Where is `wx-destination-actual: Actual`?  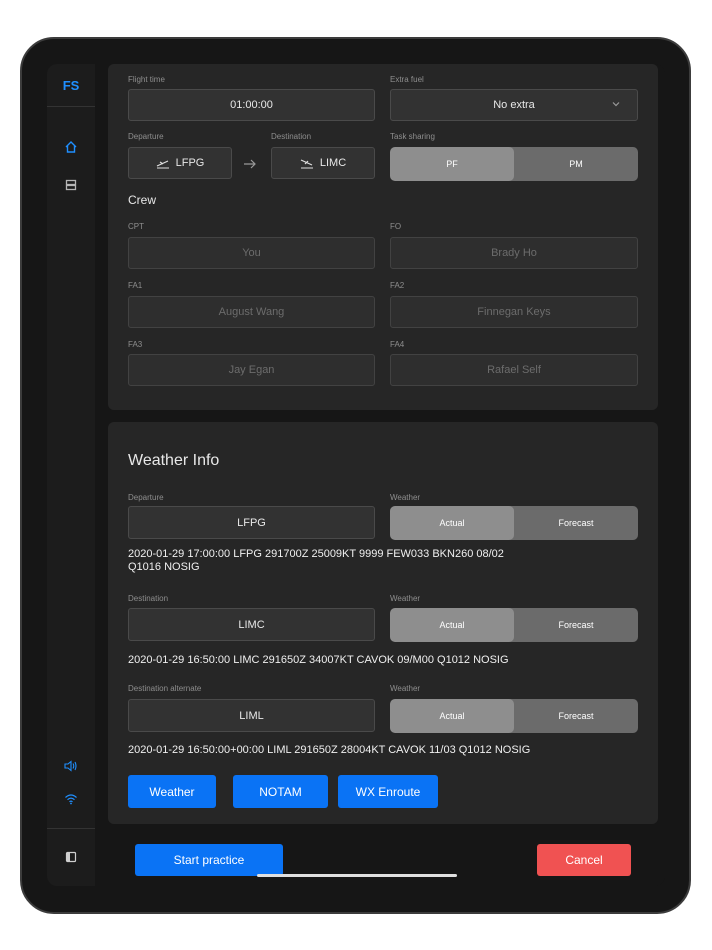 wx-destination-actual: Actual is located at coordinates (452, 625).